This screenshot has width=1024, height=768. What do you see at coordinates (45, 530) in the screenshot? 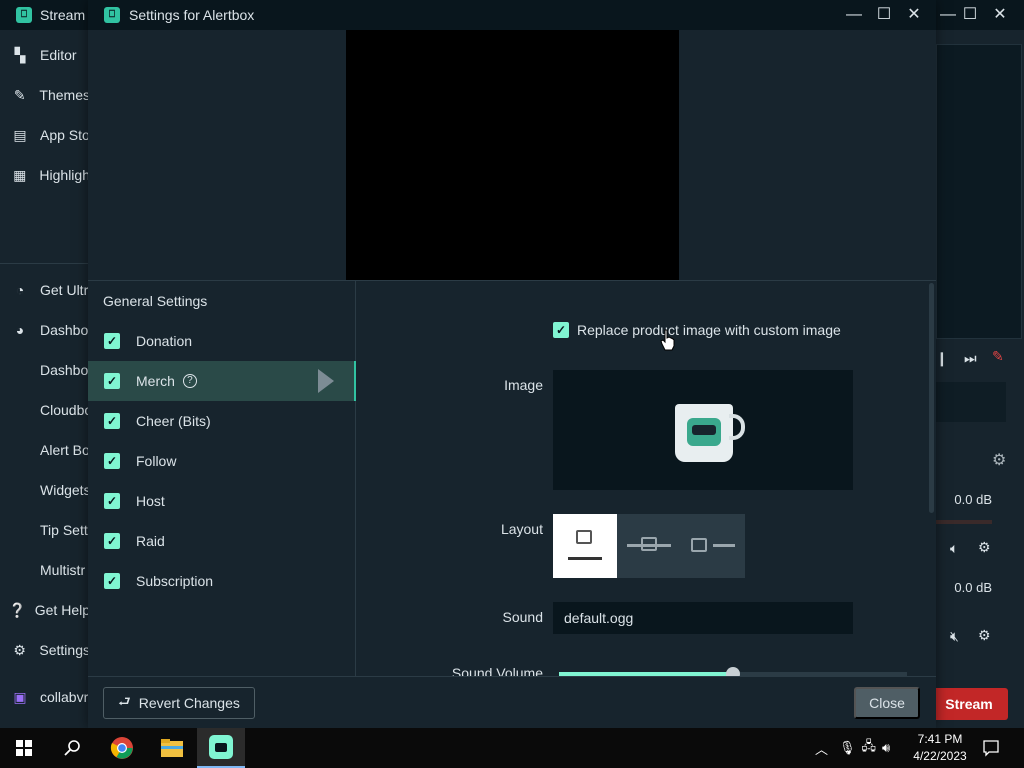
I see `sidebar-subitem-tip-settings: Tip Sett` at bounding box center [45, 530].